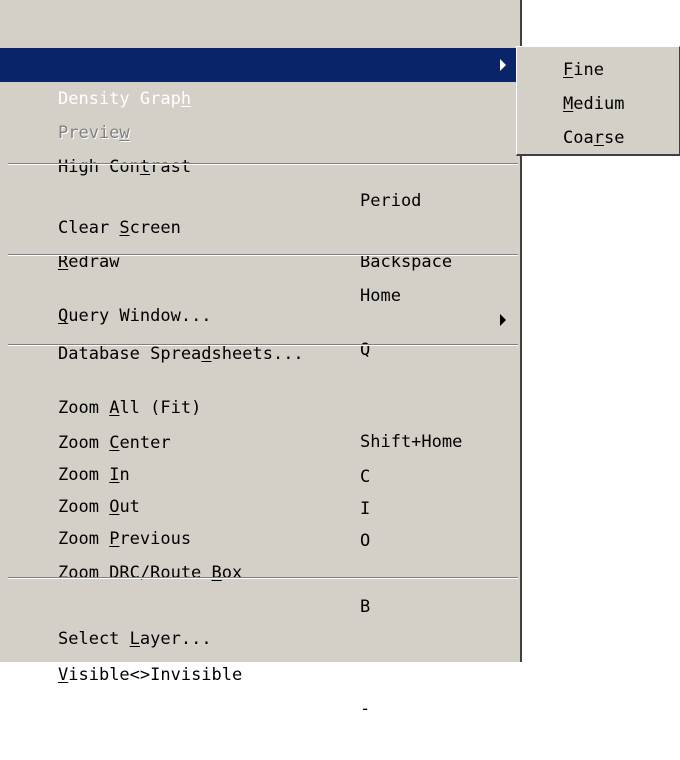 The image size is (680, 760). Describe the element at coordinates (260, 569) in the screenshot. I see `menu-item-zoom-drc-route-box: Zoom DRC/Route Box B` at that location.